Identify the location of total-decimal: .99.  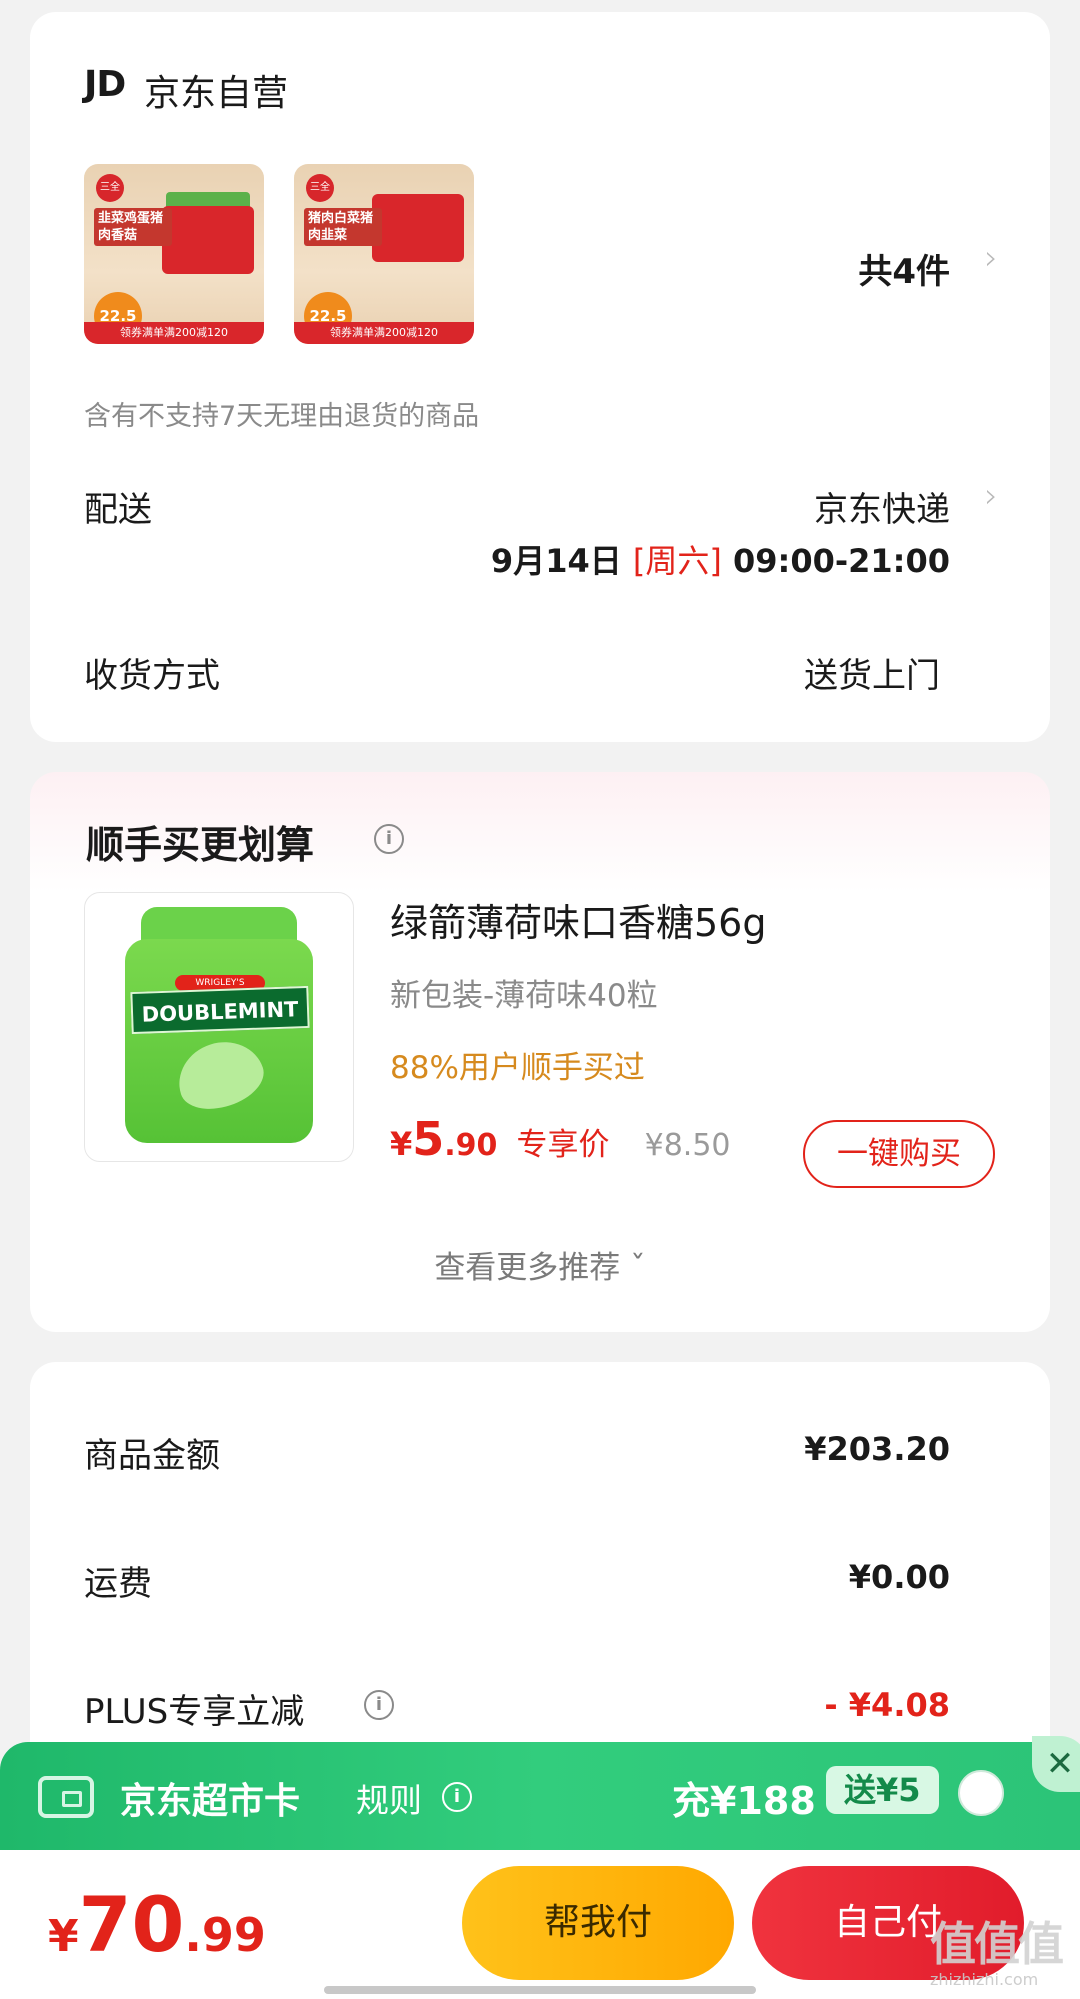
(225, 1935).